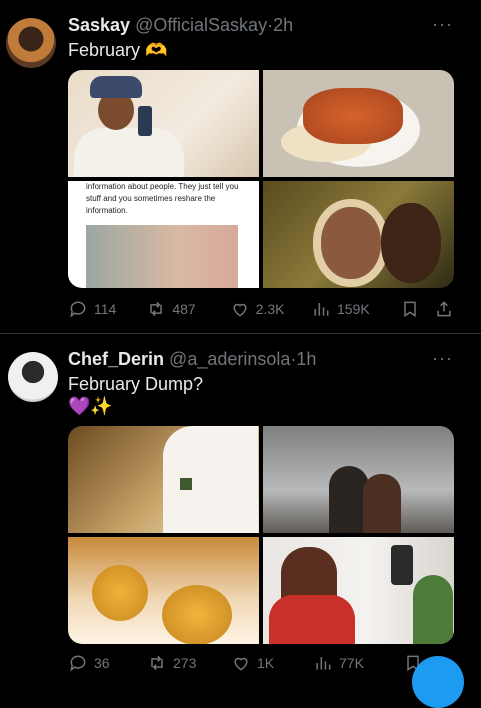 This screenshot has height=708, width=481. I want to click on retweet-count: 273, so click(185, 663).